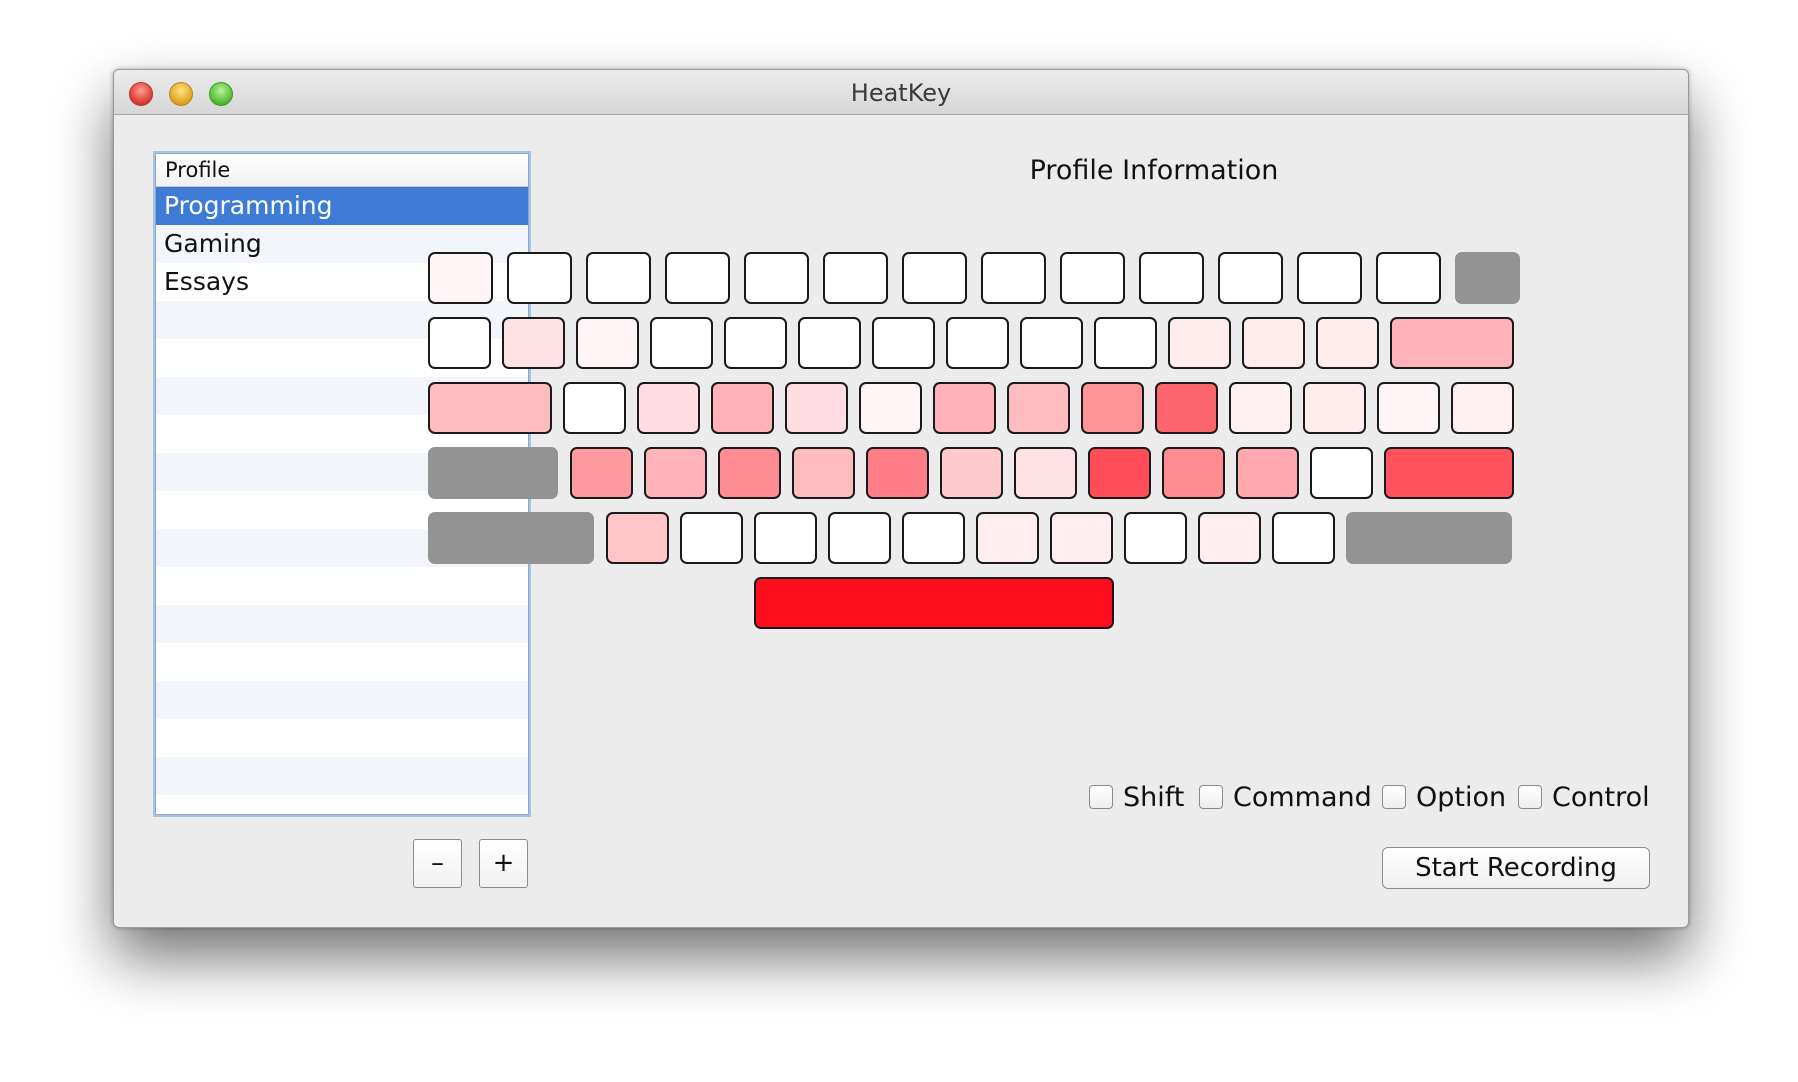 The height and width of the screenshot is (1082, 1798). I want to click on shift-checkbox: Shift, so click(1136, 797).